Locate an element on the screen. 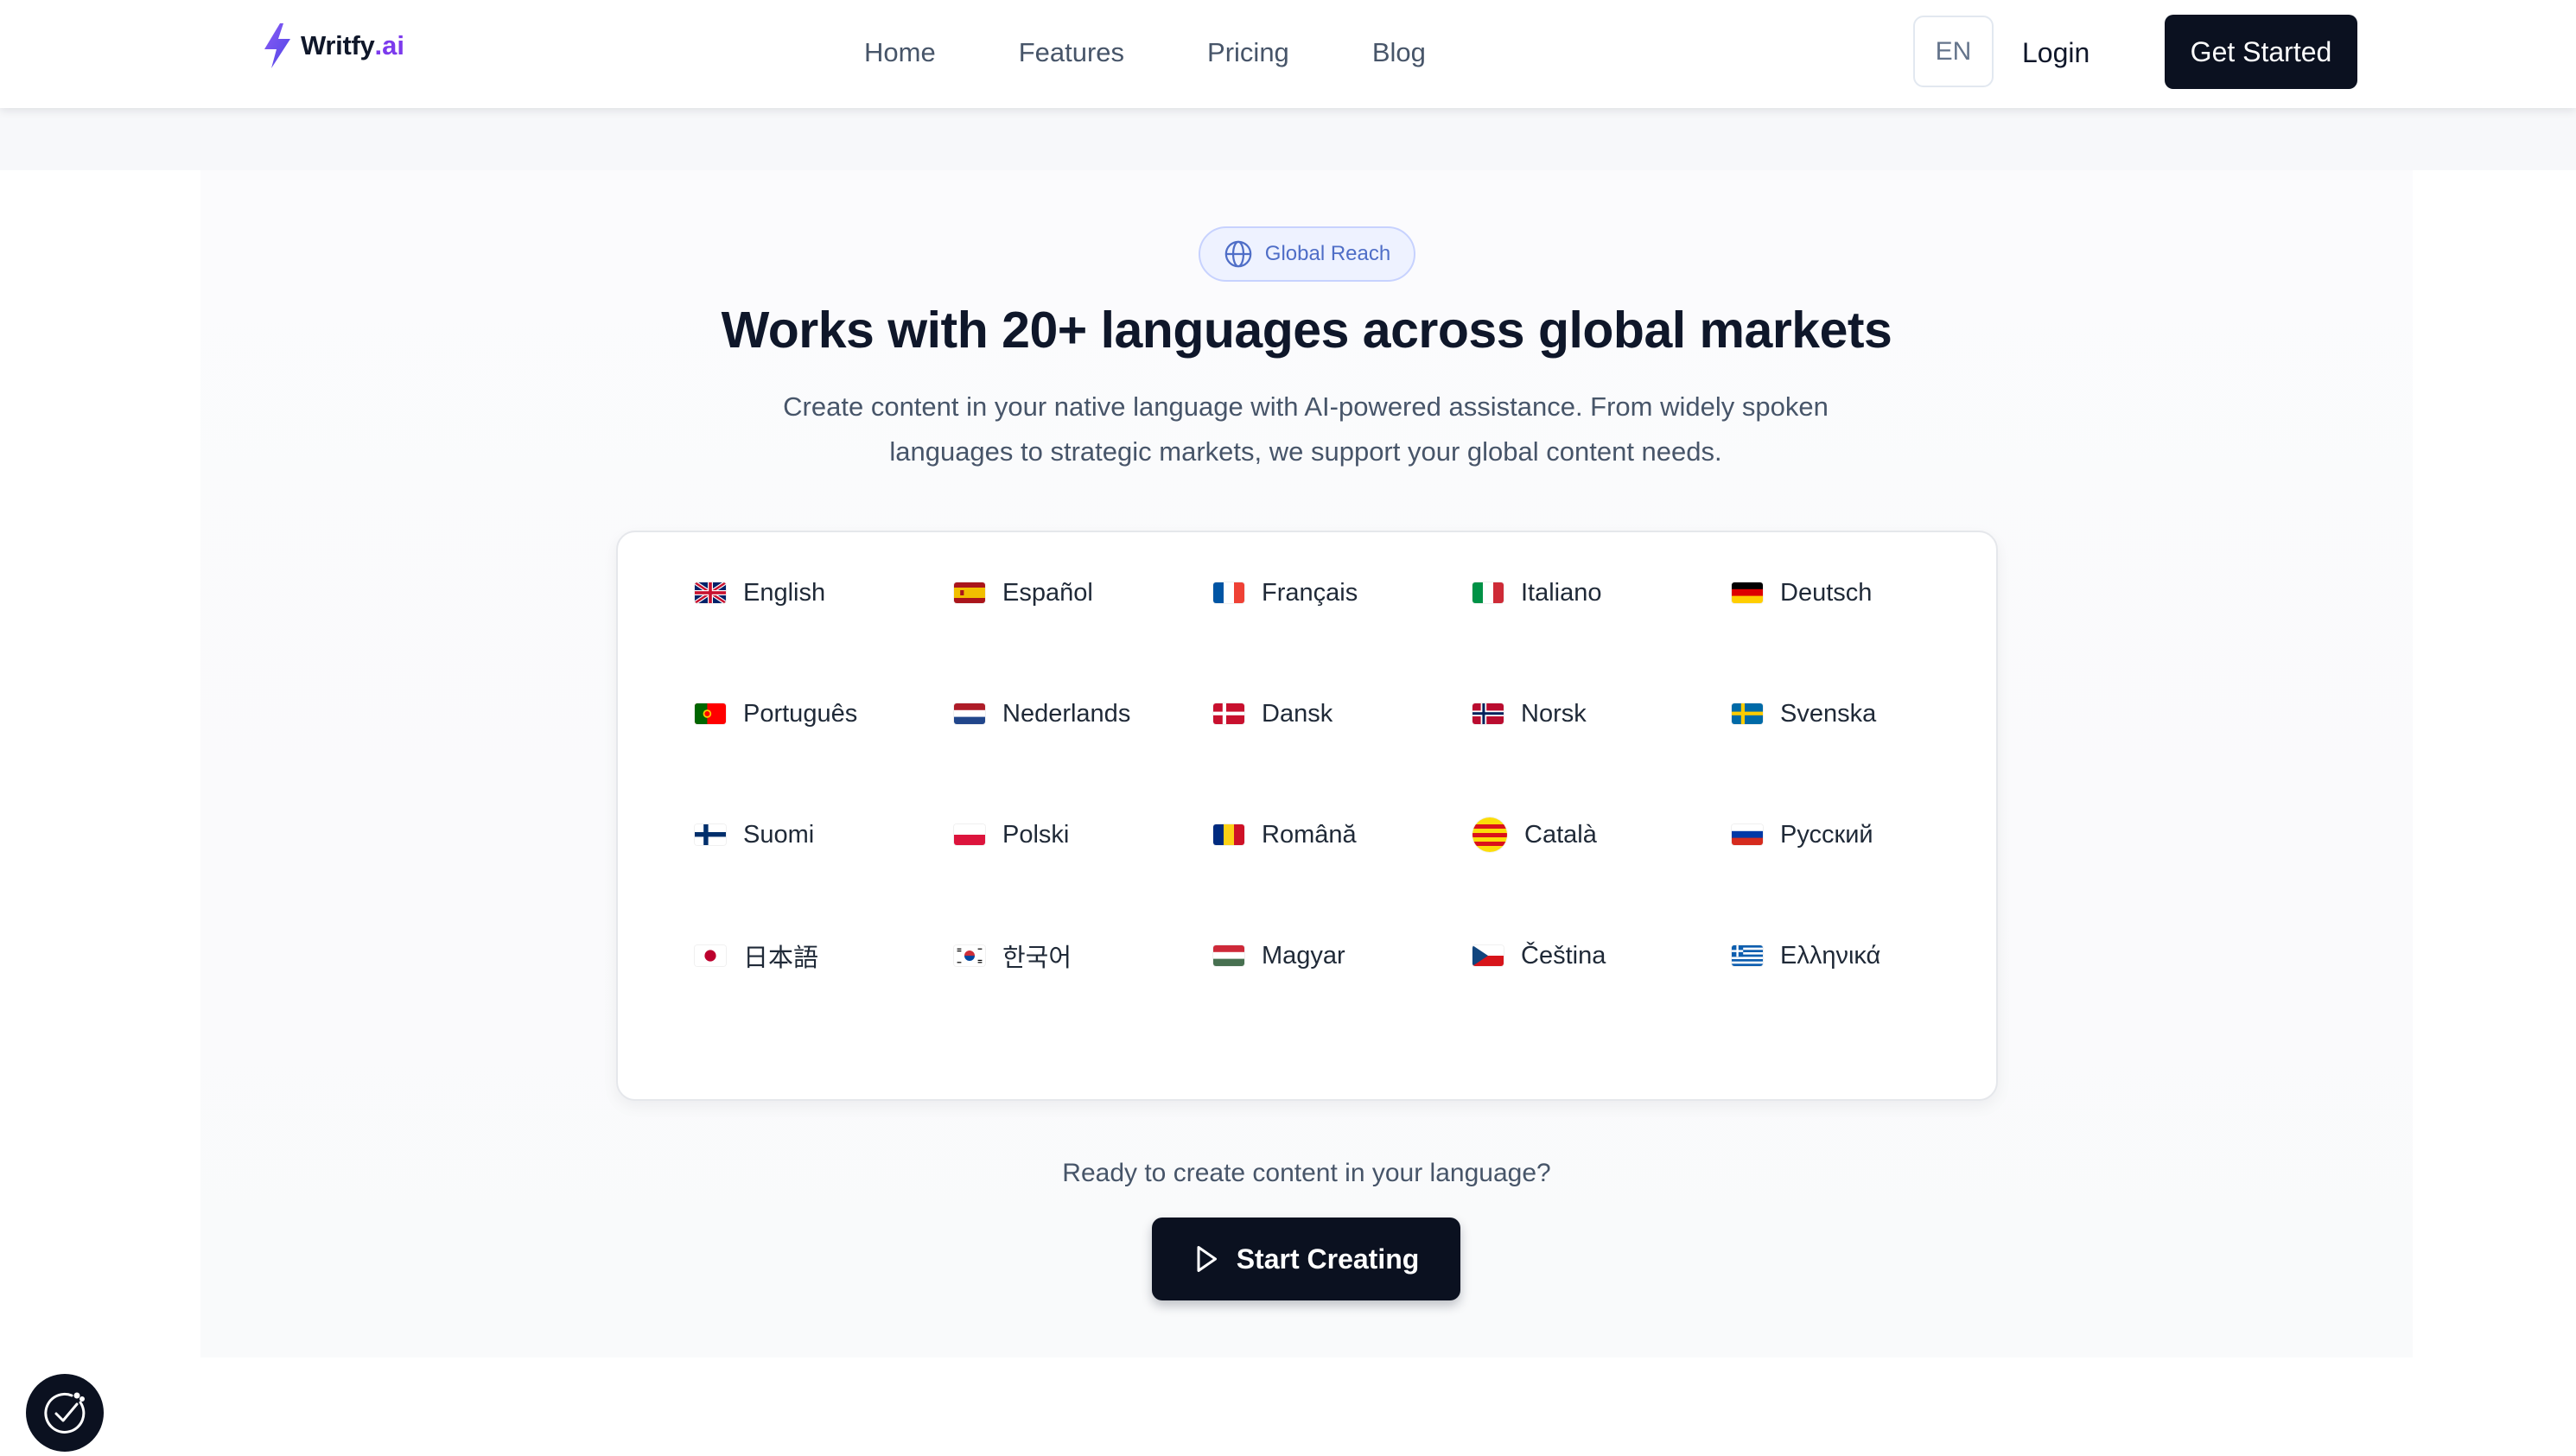 The height and width of the screenshot is (1456, 2576). language-item-dansk: Dansk is located at coordinates (1342, 714).